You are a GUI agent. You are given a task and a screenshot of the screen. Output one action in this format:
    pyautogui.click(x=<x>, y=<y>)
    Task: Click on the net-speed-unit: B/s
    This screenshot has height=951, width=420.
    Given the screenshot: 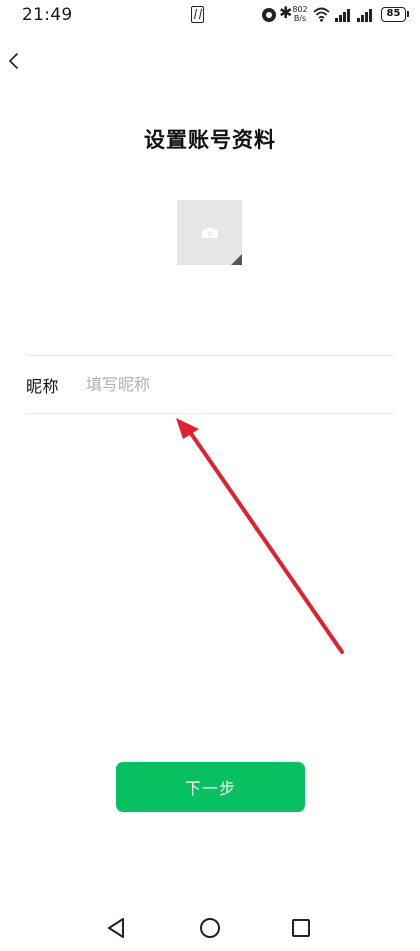 What is the action you would take?
    pyautogui.click(x=300, y=18)
    